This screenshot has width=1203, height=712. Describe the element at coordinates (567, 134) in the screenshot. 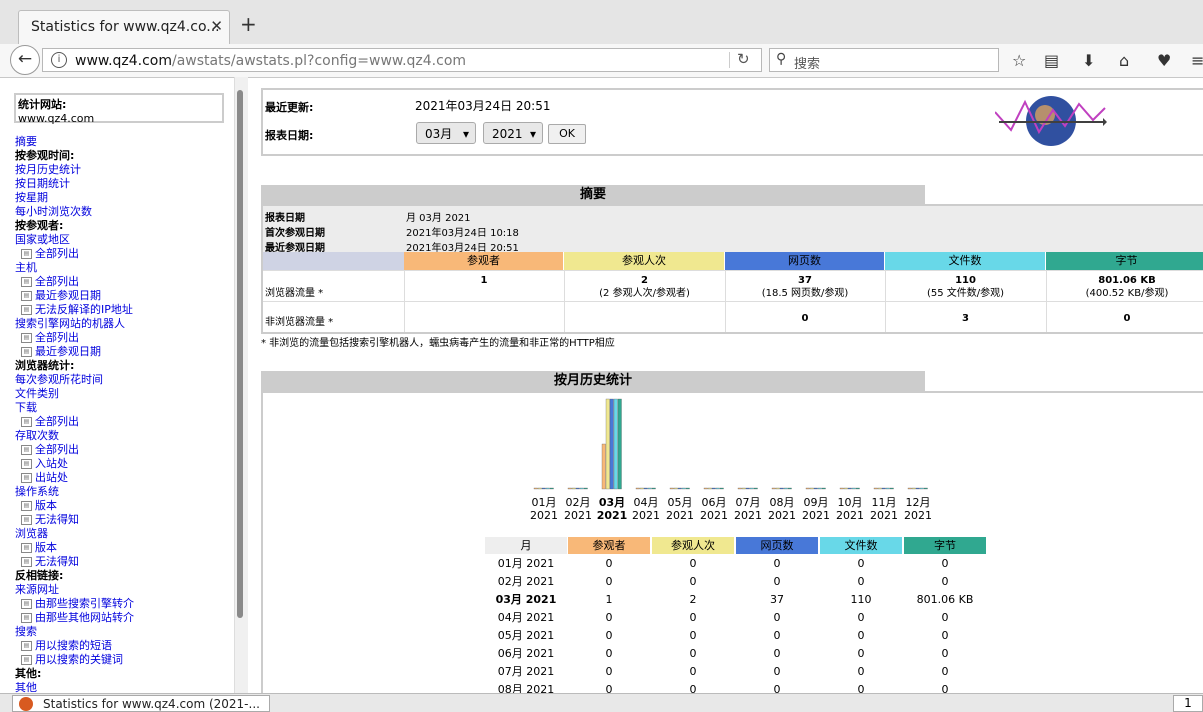

I see `ok-button: OK` at that location.